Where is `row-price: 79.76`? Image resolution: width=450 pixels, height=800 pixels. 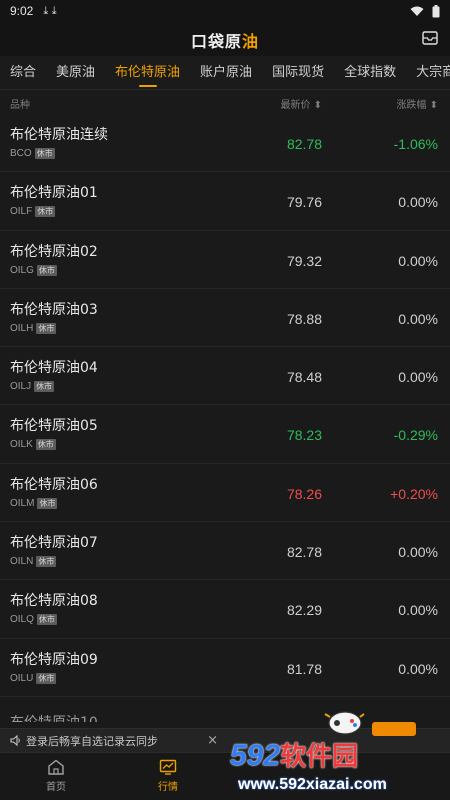
row-price: 79.76 is located at coordinates (304, 202).